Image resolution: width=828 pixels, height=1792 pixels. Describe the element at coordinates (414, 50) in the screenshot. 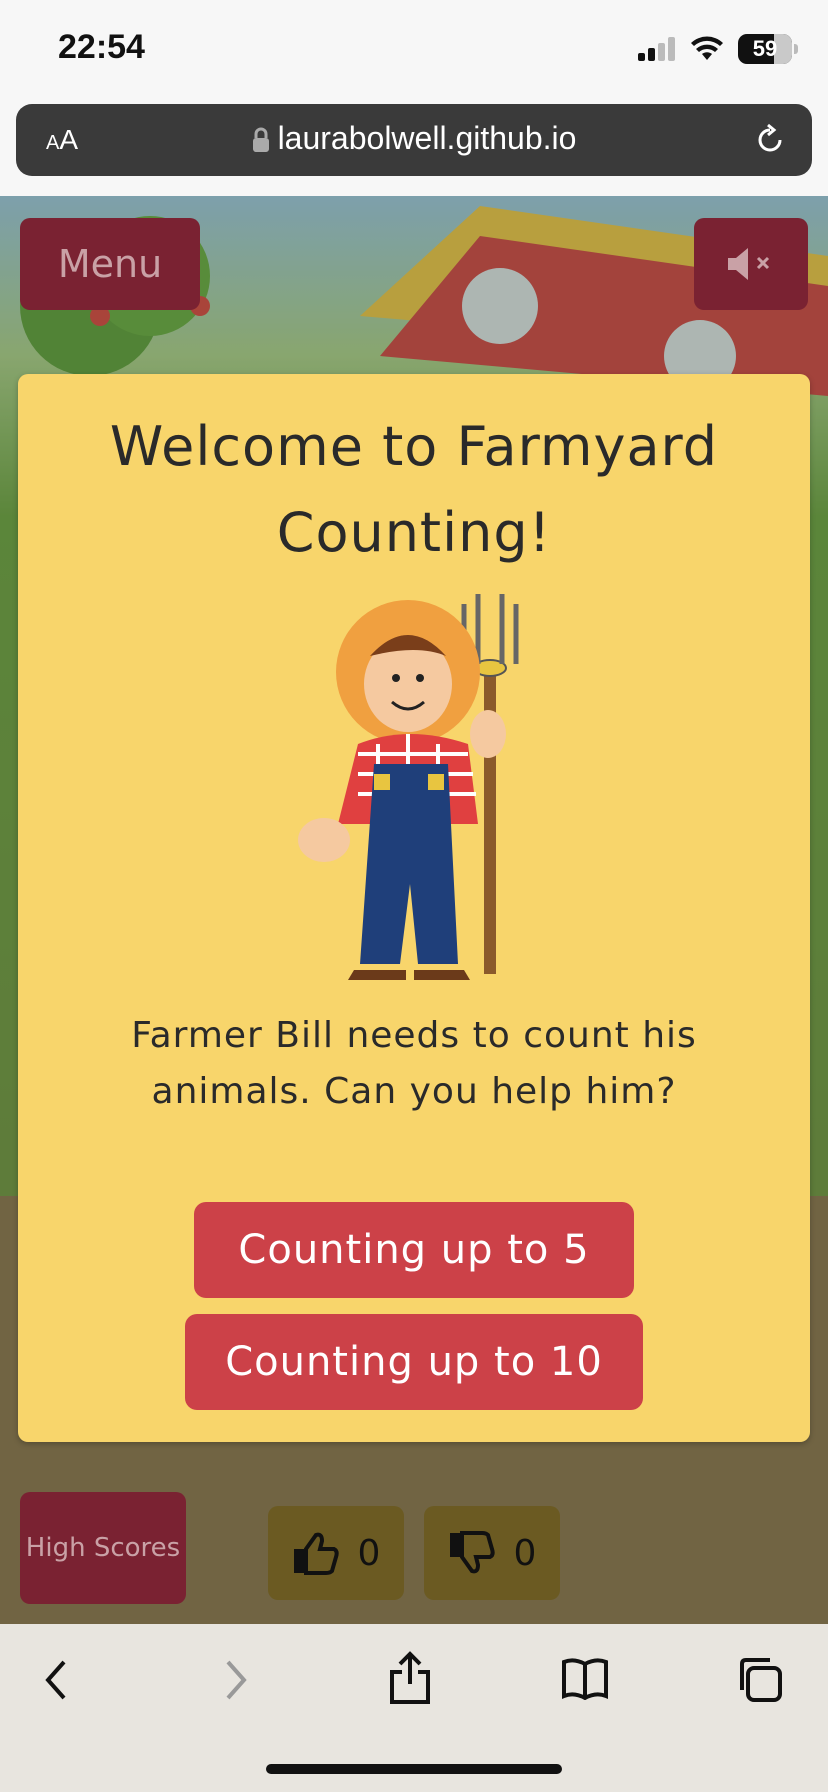

I see `status-bar: 22:54 59` at that location.